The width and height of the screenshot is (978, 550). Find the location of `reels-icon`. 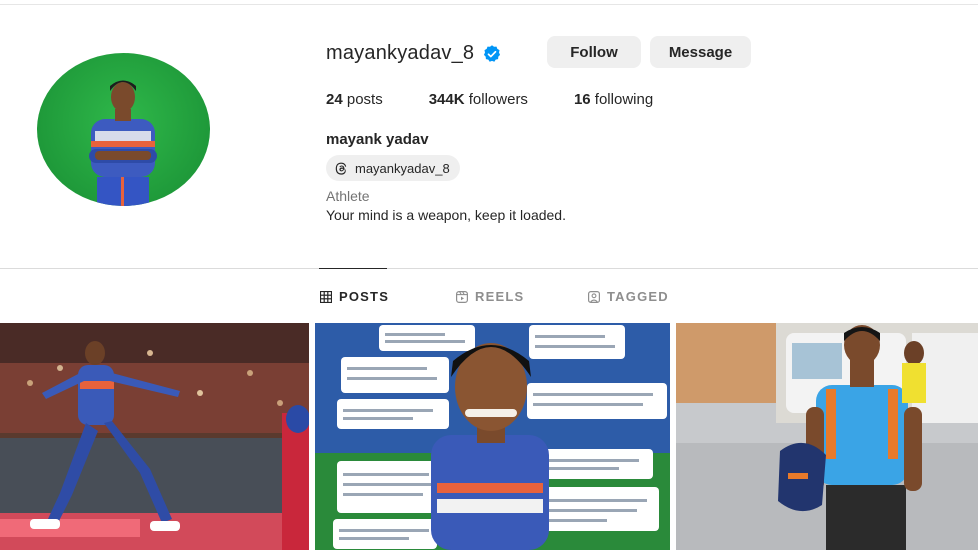

reels-icon is located at coordinates (462, 296).